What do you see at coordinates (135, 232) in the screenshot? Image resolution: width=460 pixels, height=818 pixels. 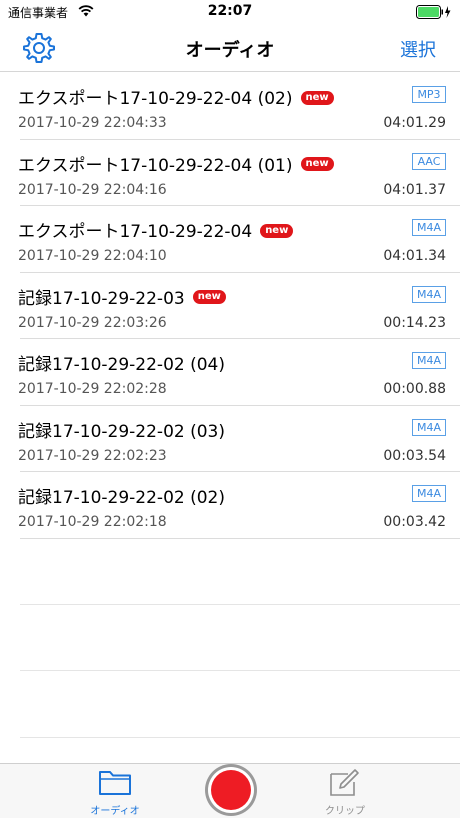 I see `recording-name: エクスポート17-10-29-22-04` at bounding box center [135, 232].